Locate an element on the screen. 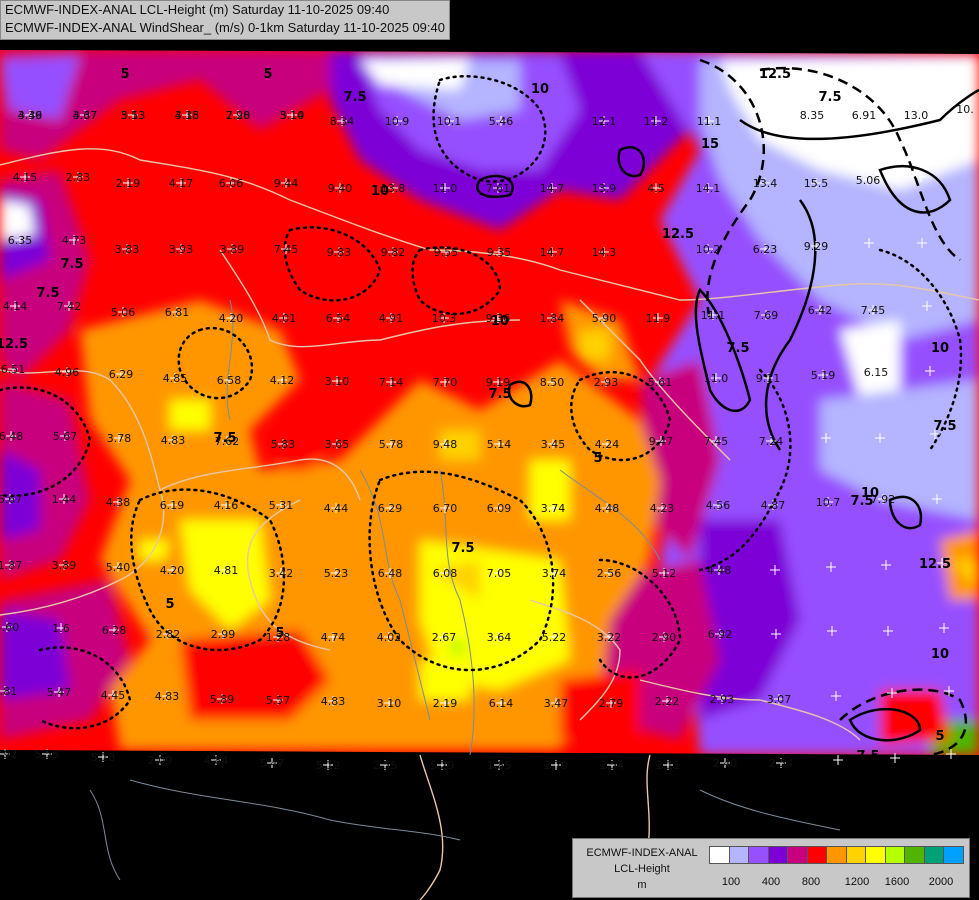 This screenshot has width=979, height=900. grid-value-label: 9.48 is located at coordinates (445, 444).